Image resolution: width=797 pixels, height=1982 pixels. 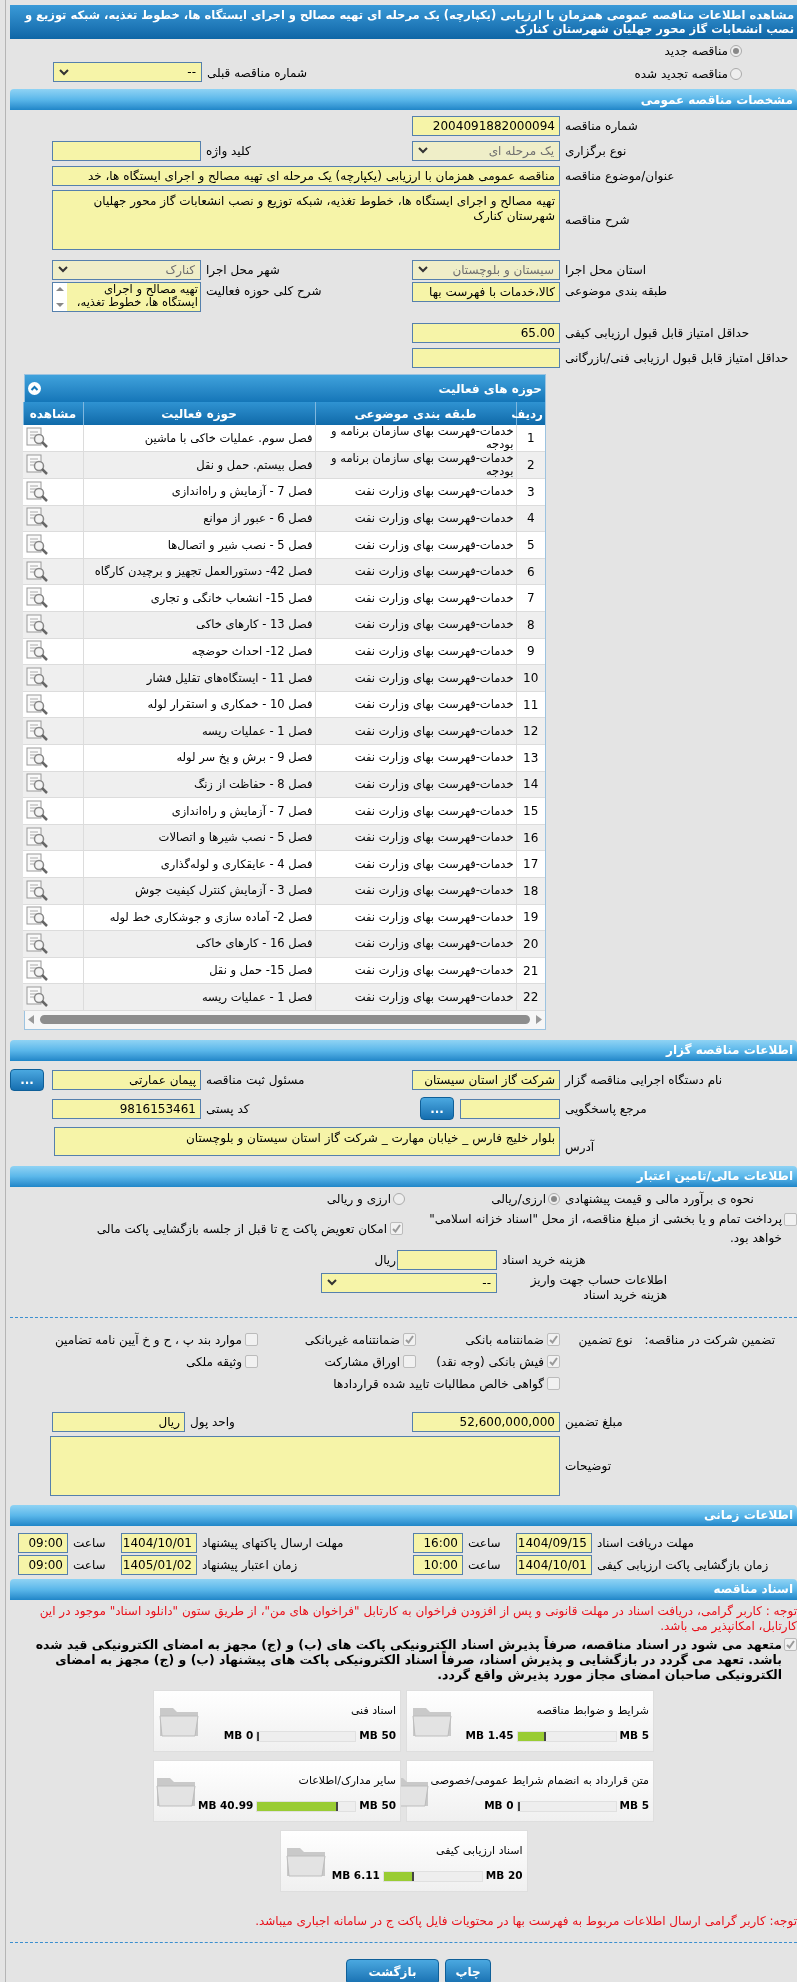 I want to click on field-label: نوع برگزاری, so click(x=596, y=151).